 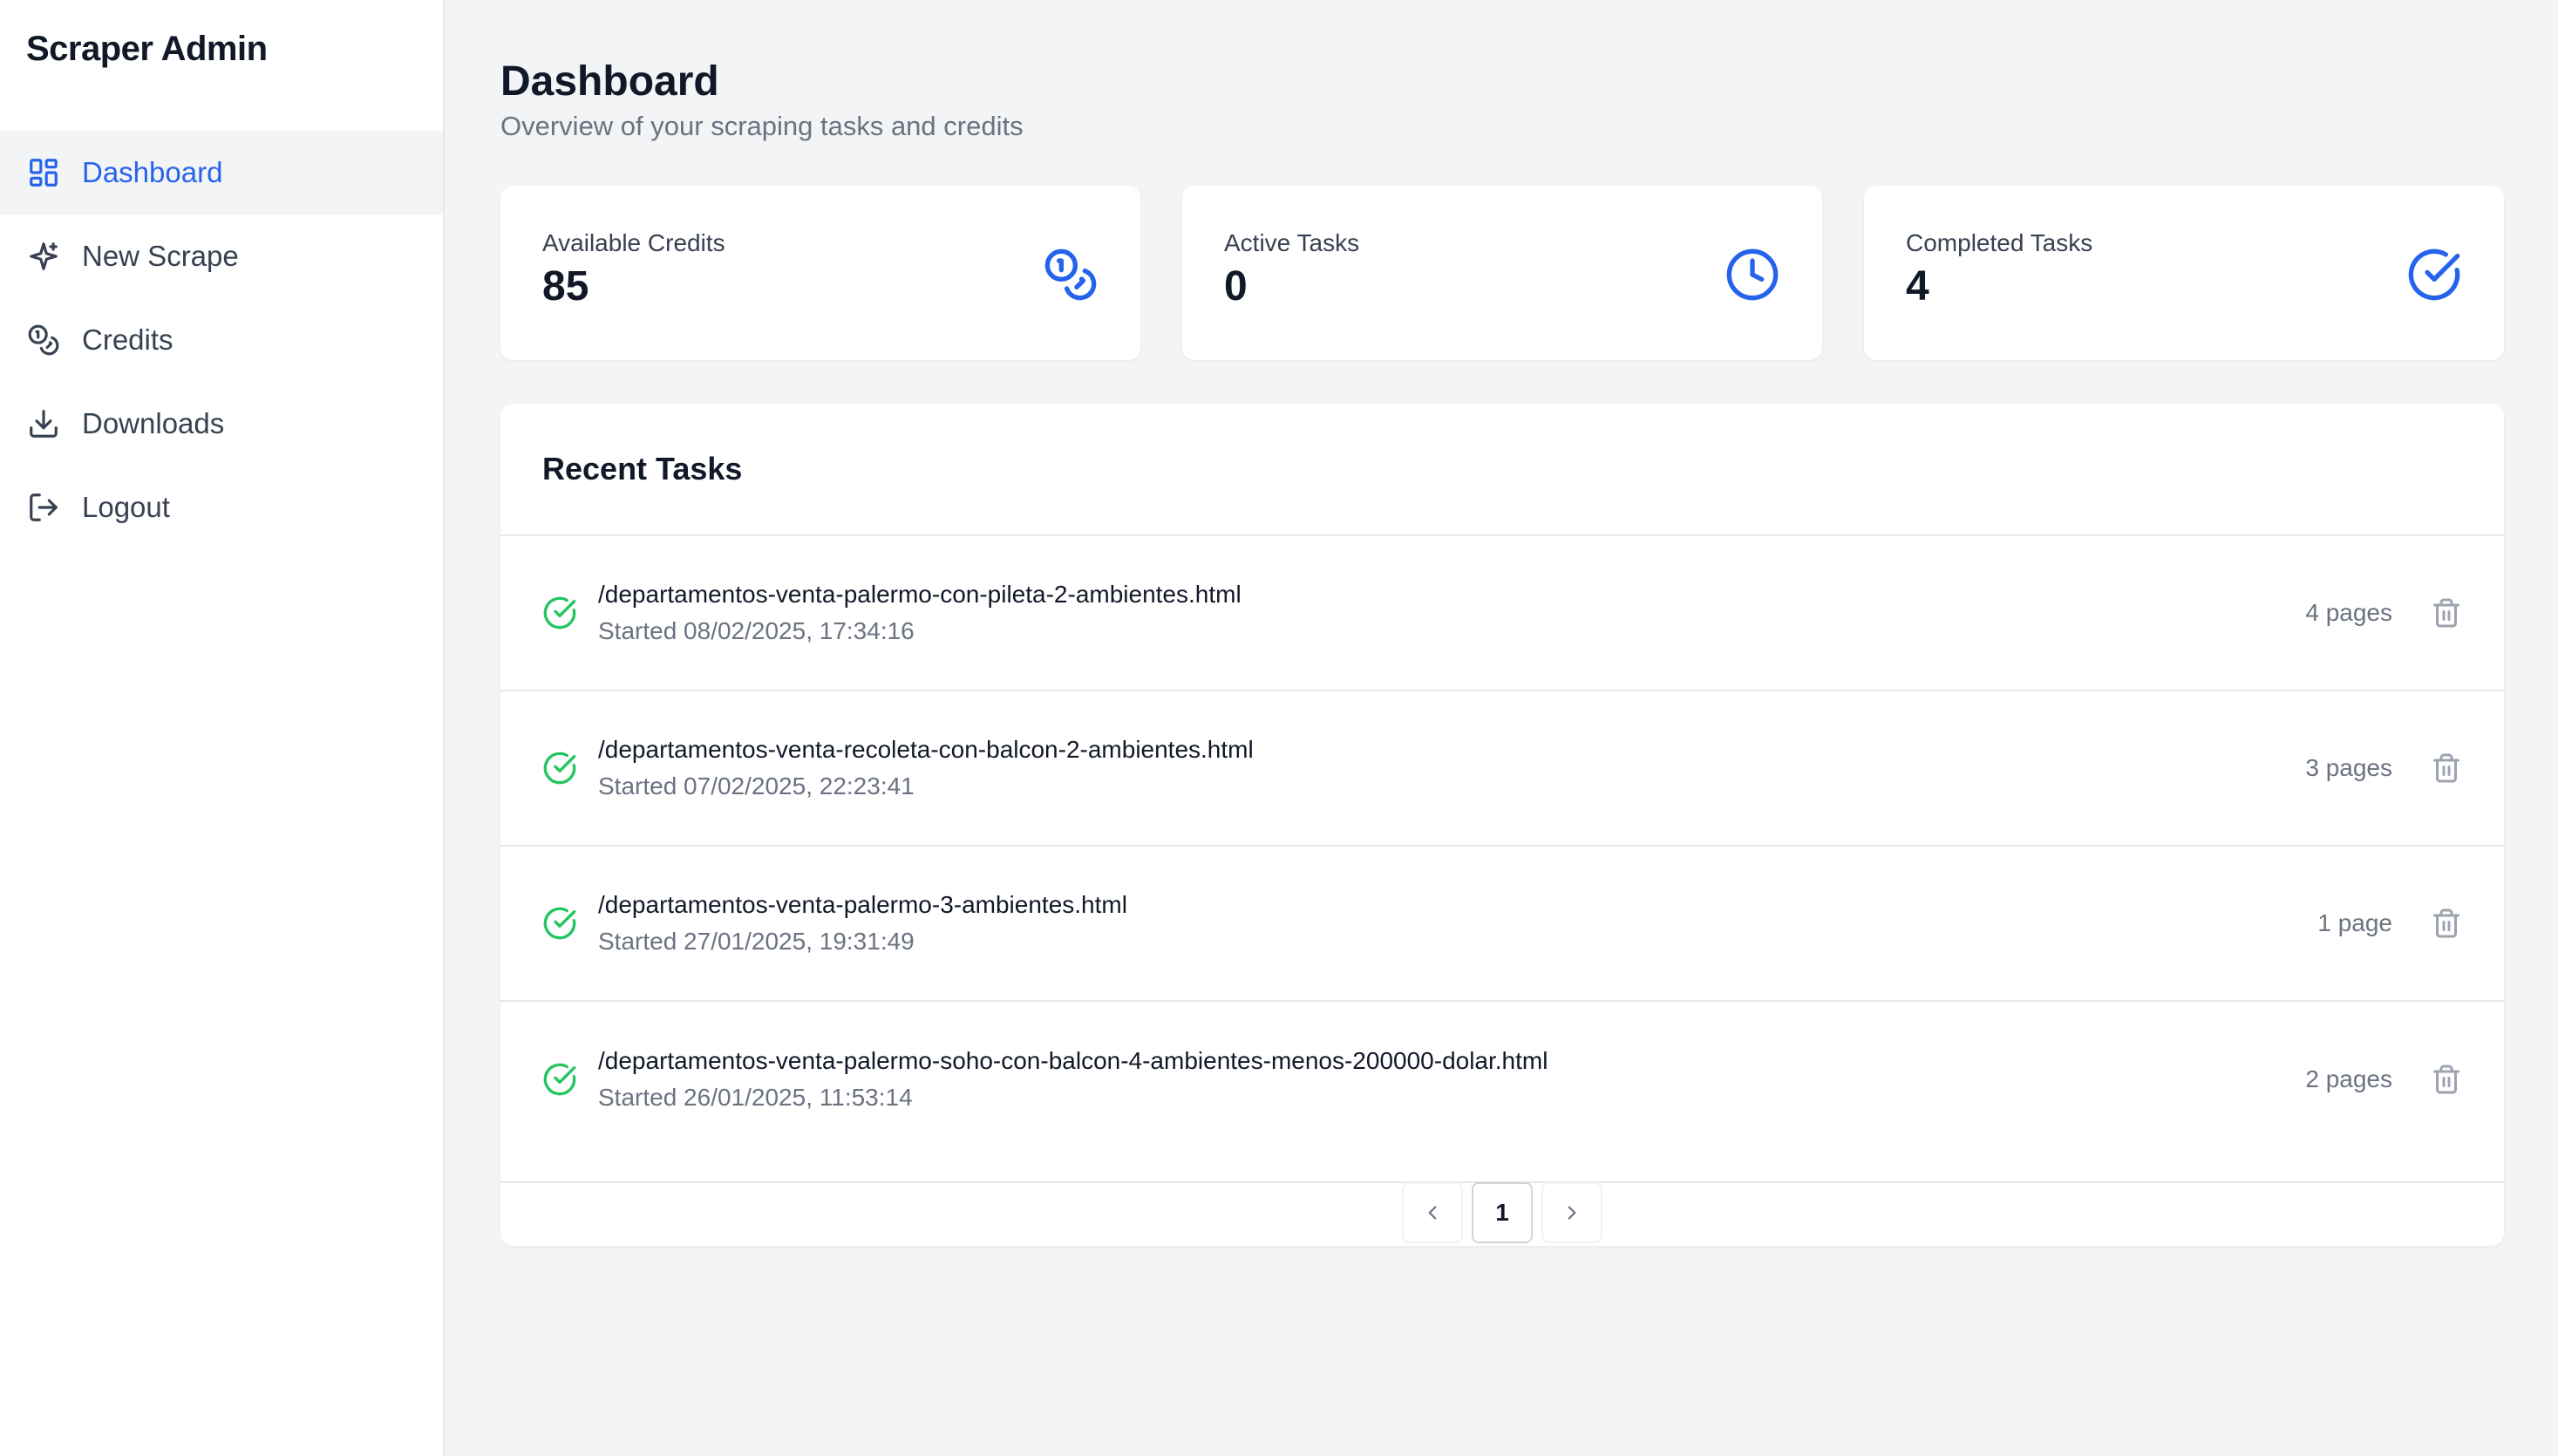 What do you see at coordinates (2348, 1079) in the screenshot?
I see `task-pages: 2 pages` at bounding box center [2348, 1079].